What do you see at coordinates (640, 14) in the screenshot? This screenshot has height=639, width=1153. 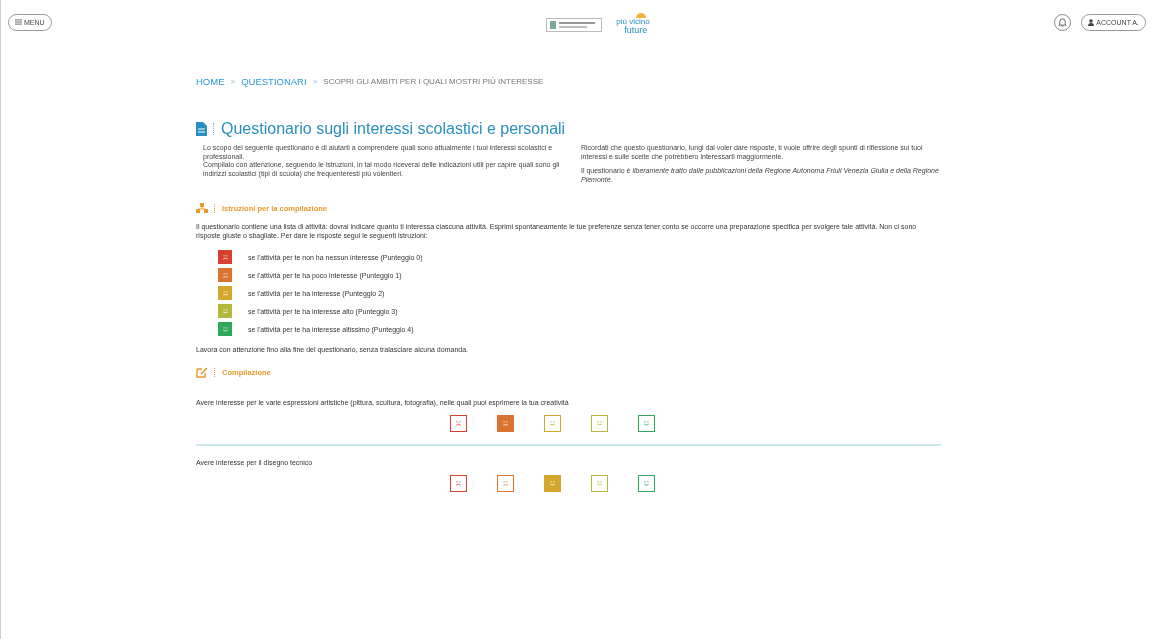 I see `sun-icon` at bounding box center [640, 14].